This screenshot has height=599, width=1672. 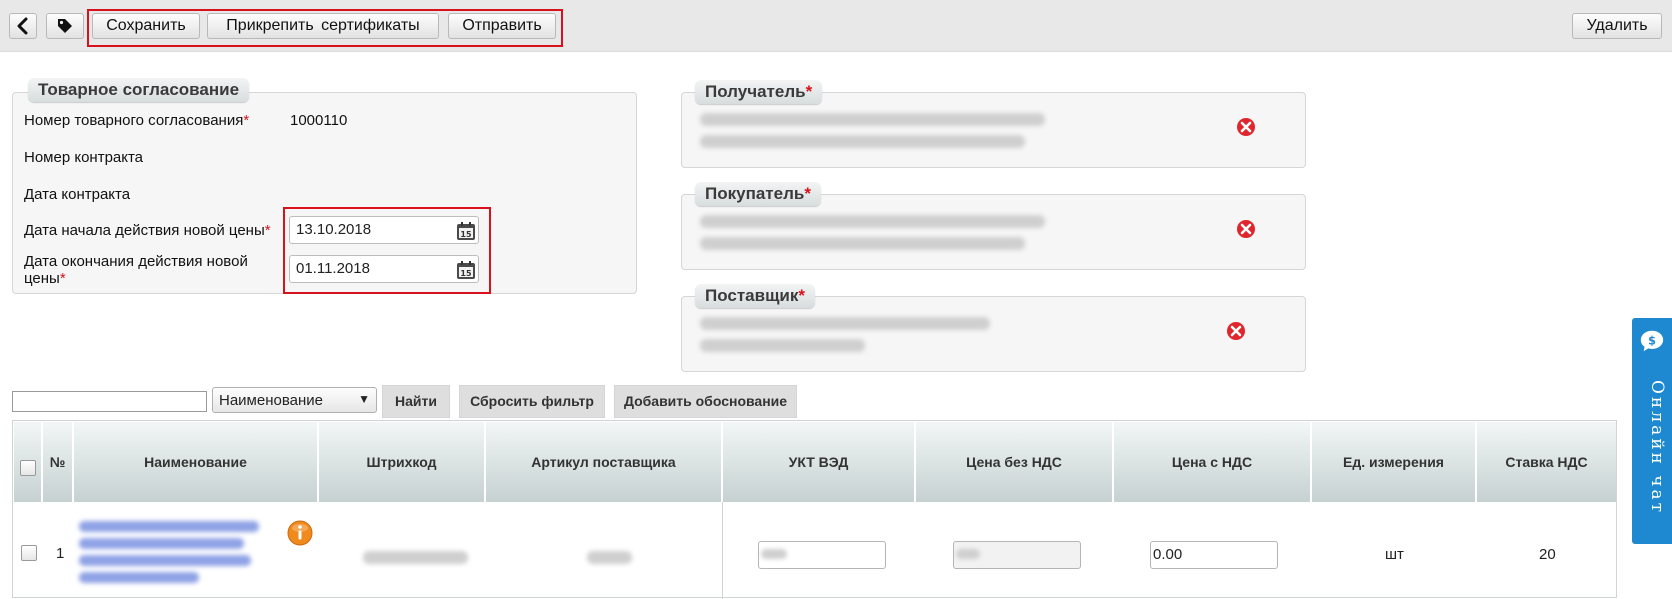 I want to click on agreement-number-label: Номер товарного согласования*, so click(x=136, y=120).